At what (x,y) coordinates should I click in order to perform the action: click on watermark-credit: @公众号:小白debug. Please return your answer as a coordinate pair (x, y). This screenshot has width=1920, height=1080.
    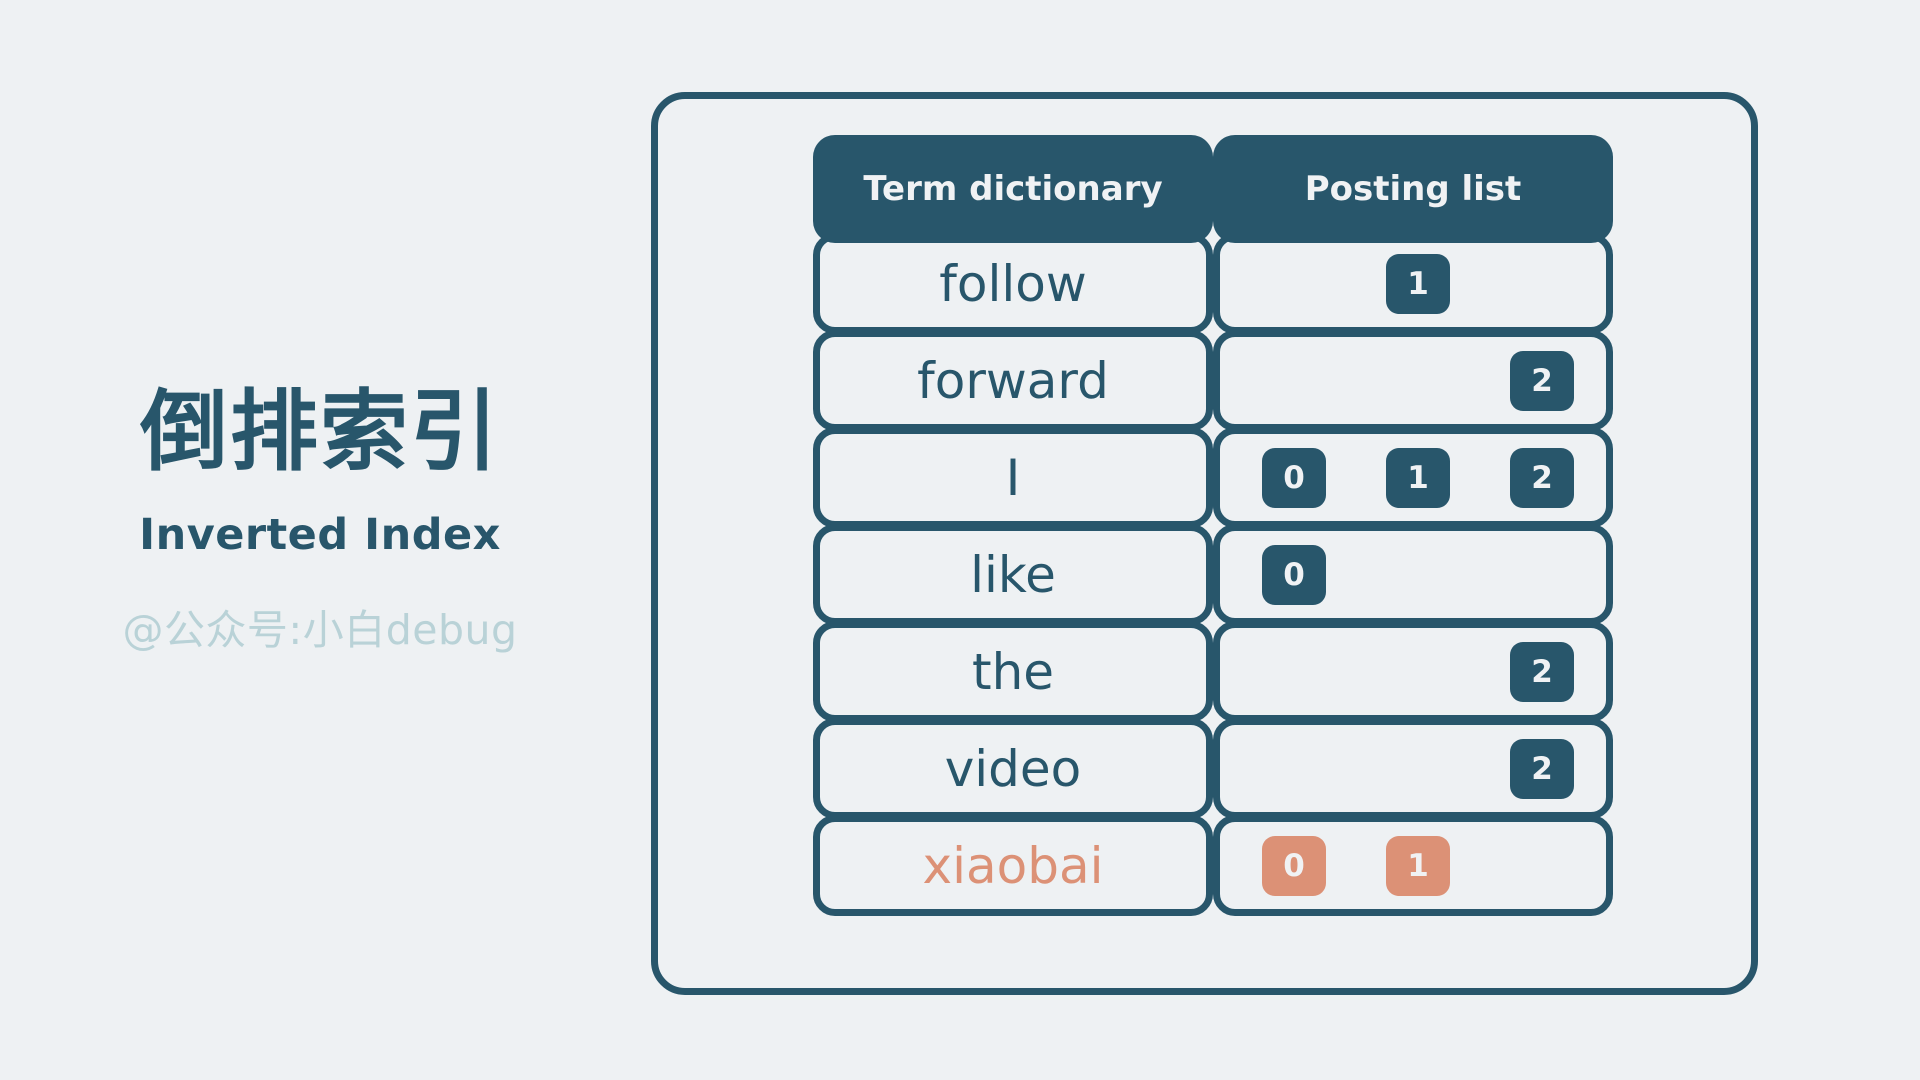
    Looking at the image, I should click on (320, 630).